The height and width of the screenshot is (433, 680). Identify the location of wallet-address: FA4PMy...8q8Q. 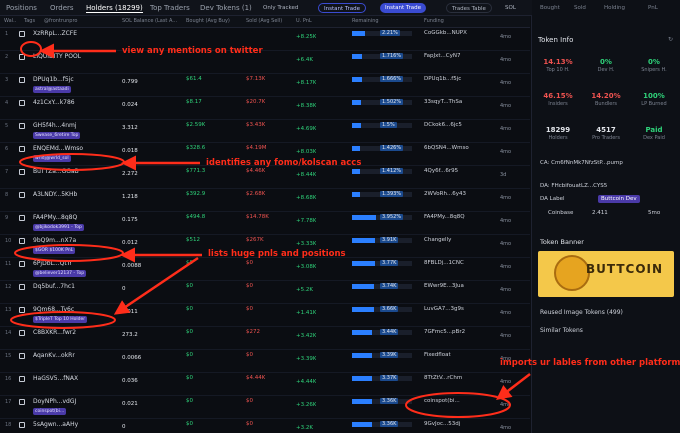
(55, 217).